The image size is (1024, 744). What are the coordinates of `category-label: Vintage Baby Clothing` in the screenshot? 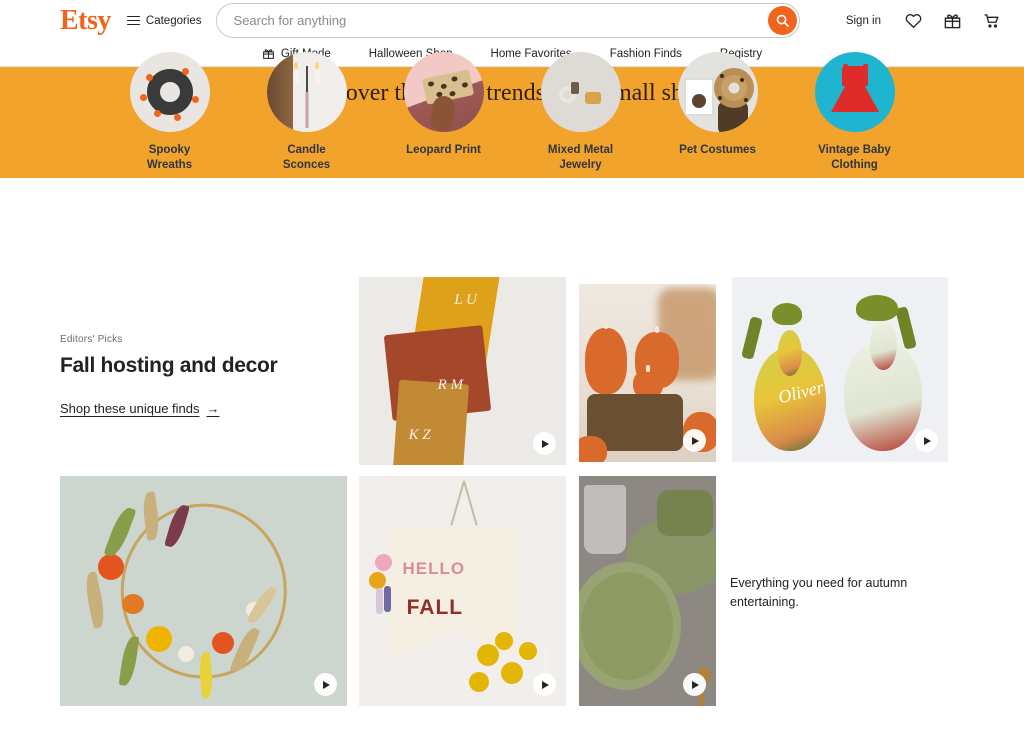 It's located at (854, 157).